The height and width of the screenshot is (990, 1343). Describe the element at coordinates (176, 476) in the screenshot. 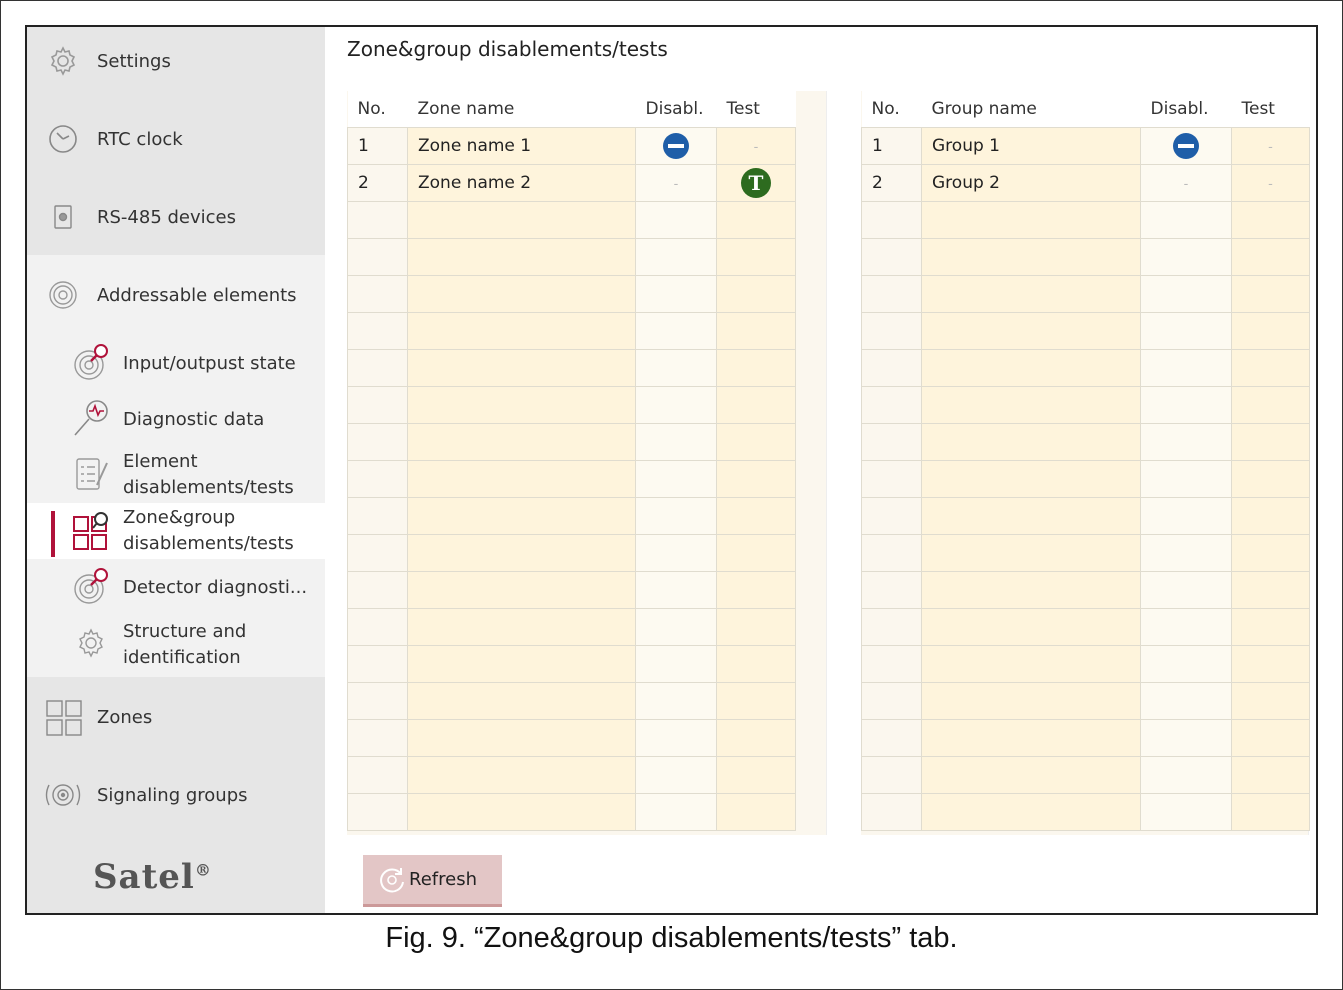

I see `sidebar-subitem-element-disablements: Element disablements/tests` at that location.